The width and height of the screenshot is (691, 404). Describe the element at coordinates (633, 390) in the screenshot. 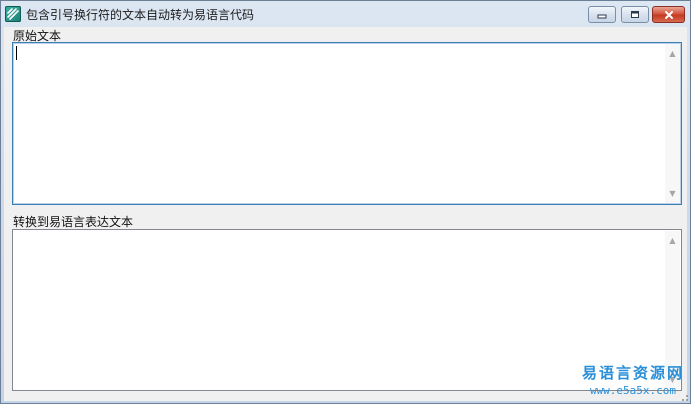

I see `watermark-url: www.e5a5x.com` at that location.